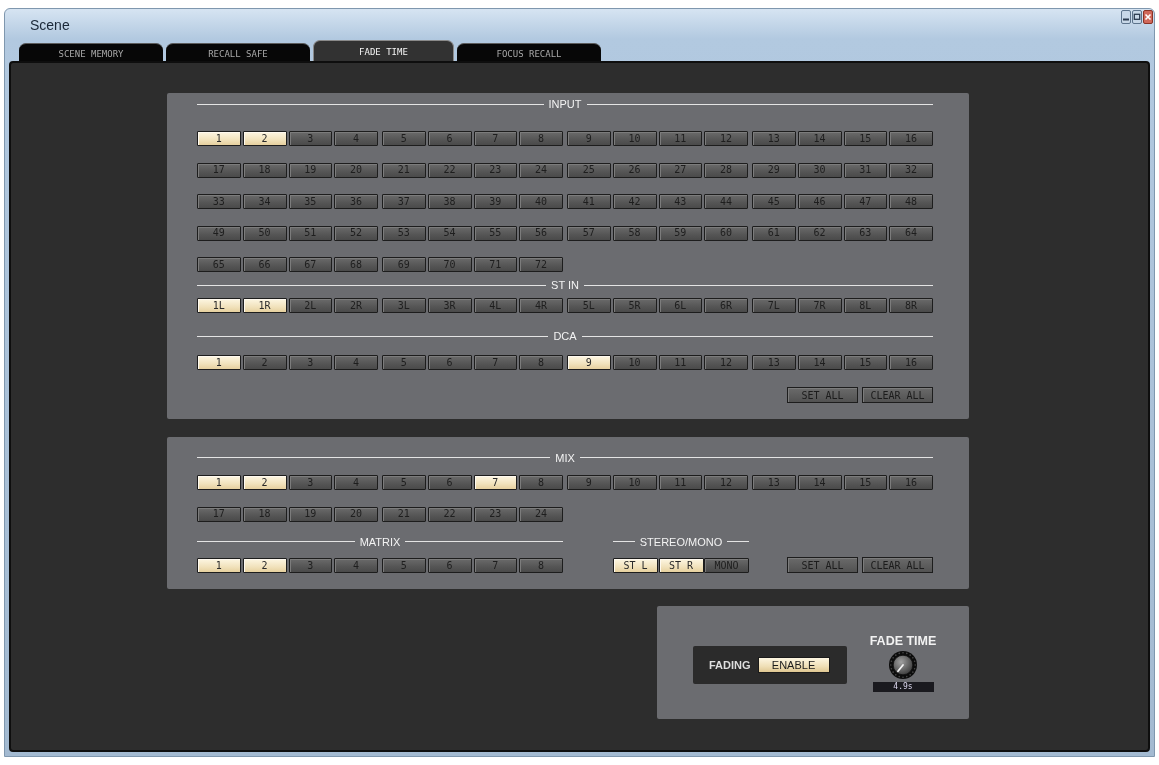  What do you see at coordinates (264, 305) in the screenshot?
I see `channel-button: 1R` at bounding box center [264, 305].